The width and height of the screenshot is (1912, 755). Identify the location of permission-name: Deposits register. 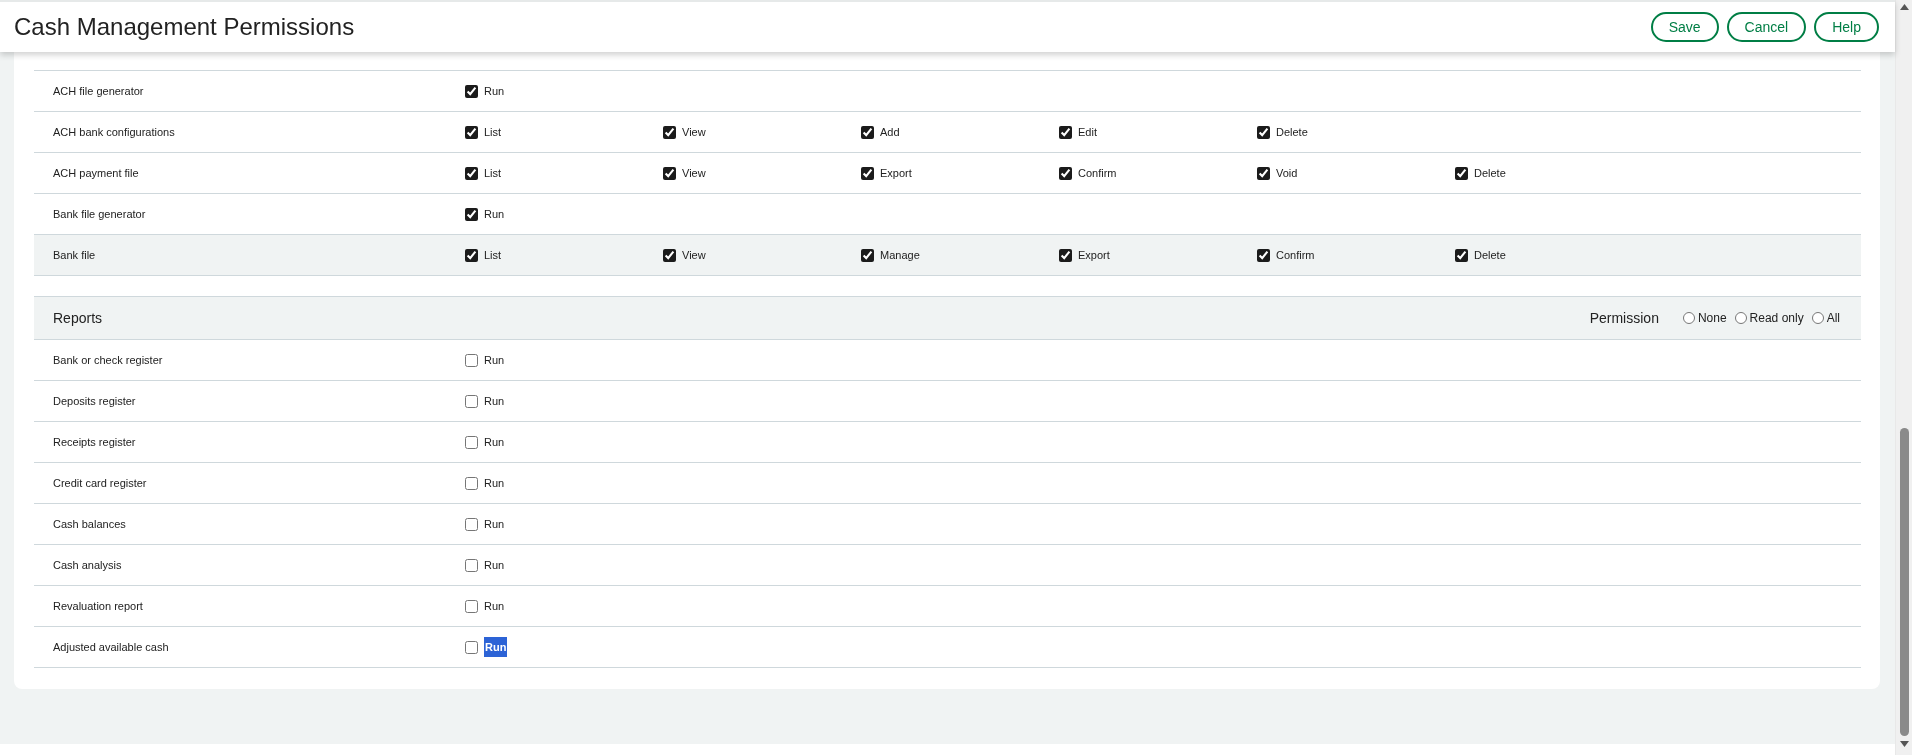
(95, 401).